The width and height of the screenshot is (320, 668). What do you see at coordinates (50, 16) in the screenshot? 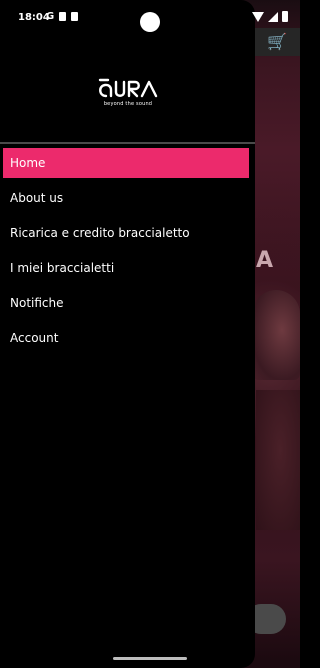
I see `google-icon: G` at bounding box center [50, 16].